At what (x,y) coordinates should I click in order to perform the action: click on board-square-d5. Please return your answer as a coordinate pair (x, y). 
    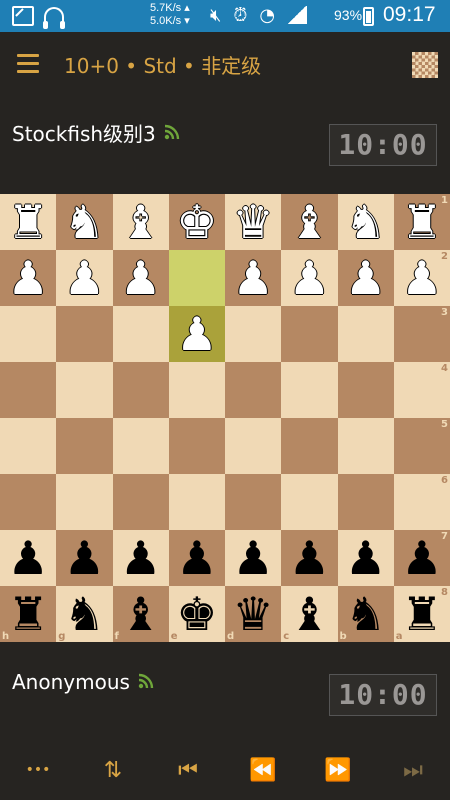
    Looking at the image, I should click on (253, 446).